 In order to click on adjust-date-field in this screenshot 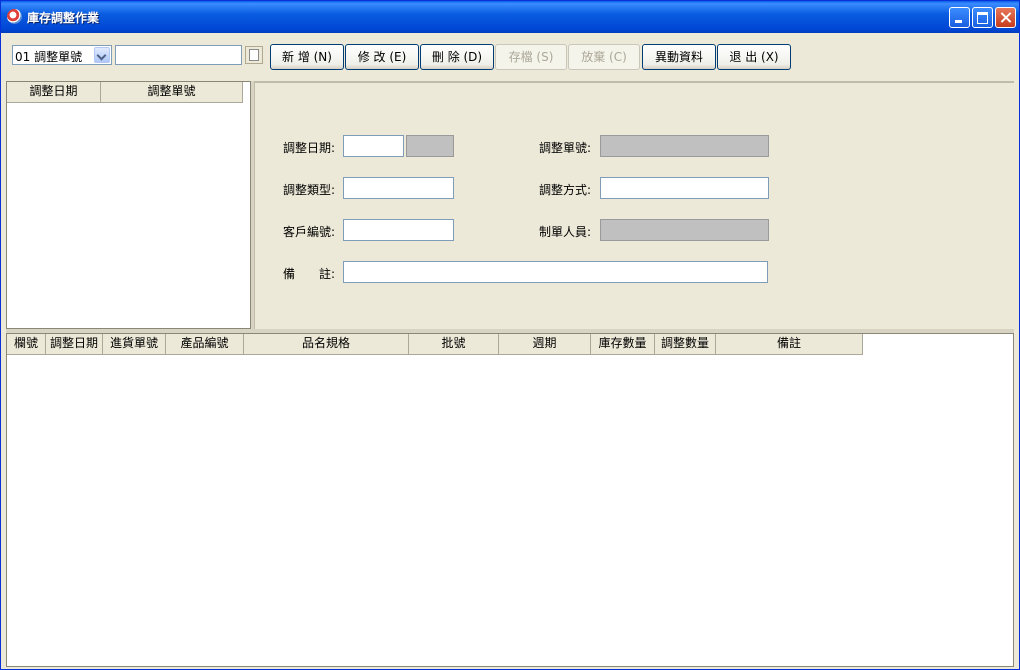, I will do `click(373, 146)`.